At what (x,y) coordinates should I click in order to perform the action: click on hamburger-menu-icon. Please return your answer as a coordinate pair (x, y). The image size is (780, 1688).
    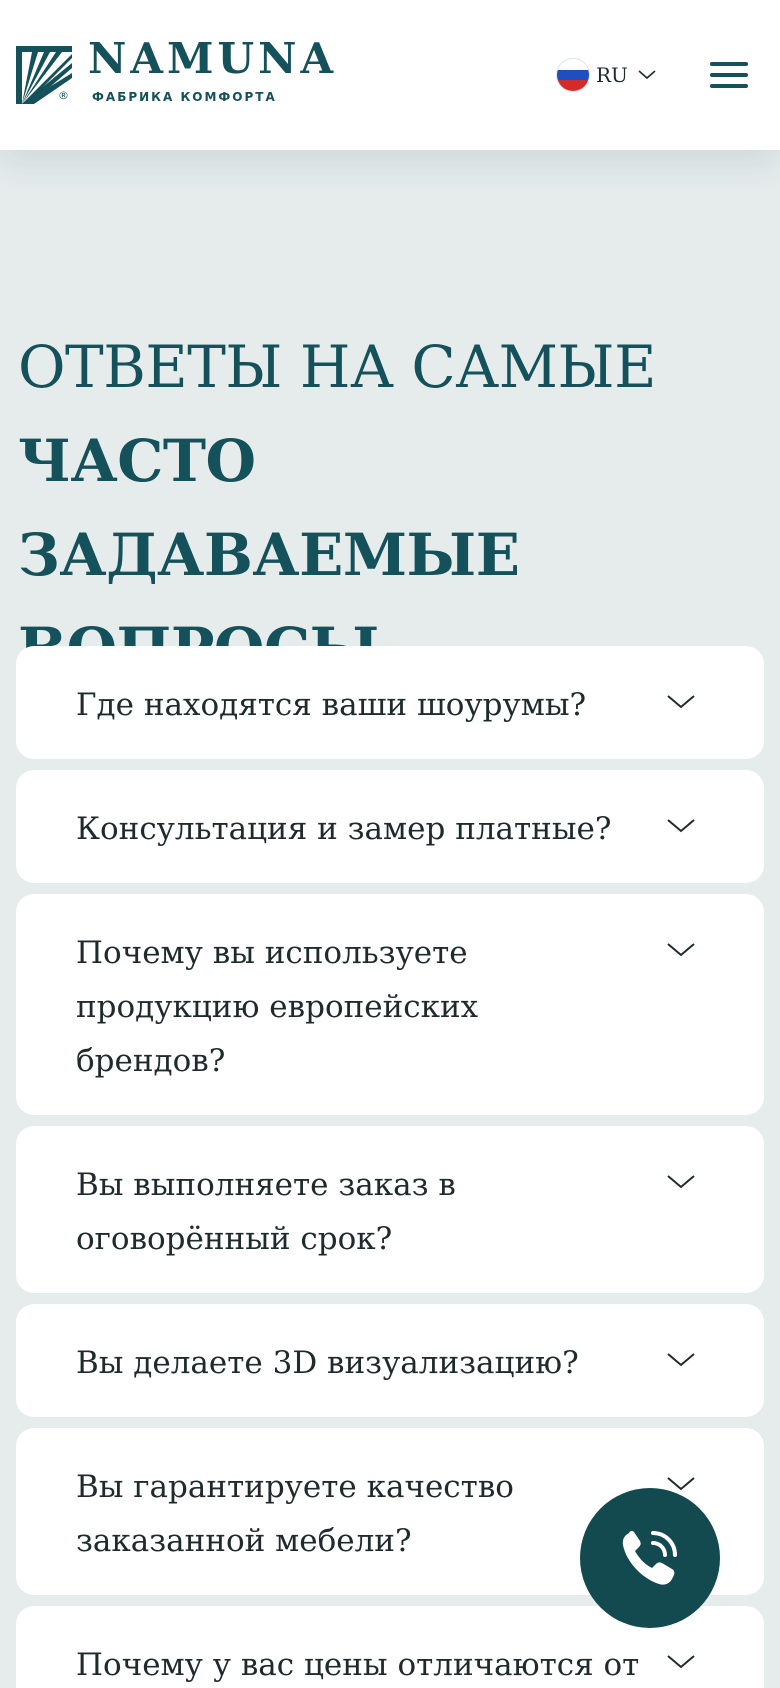
    Looking at the image, I should click on (729, 76).